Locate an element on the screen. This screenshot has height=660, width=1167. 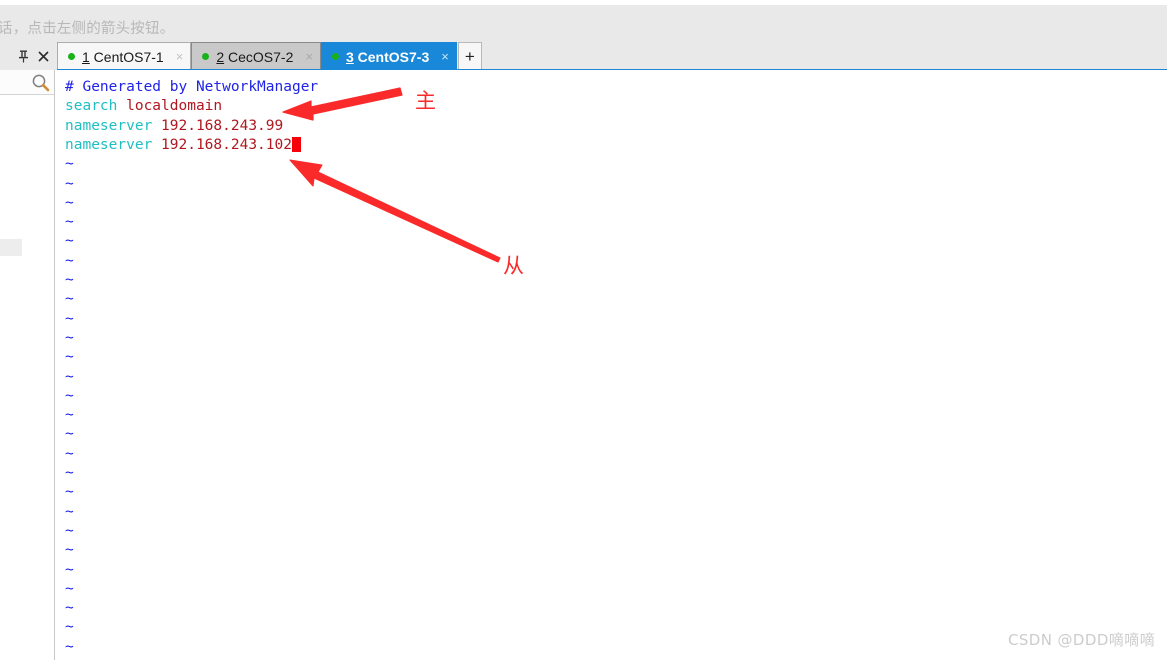
tab-index: 3 is located at coordinates (349, 56).